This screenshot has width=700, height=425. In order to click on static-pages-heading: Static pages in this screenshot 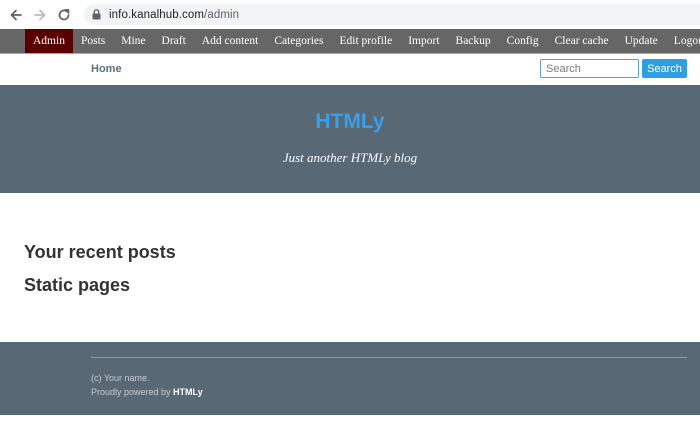, I will do `click(77, 285)`.